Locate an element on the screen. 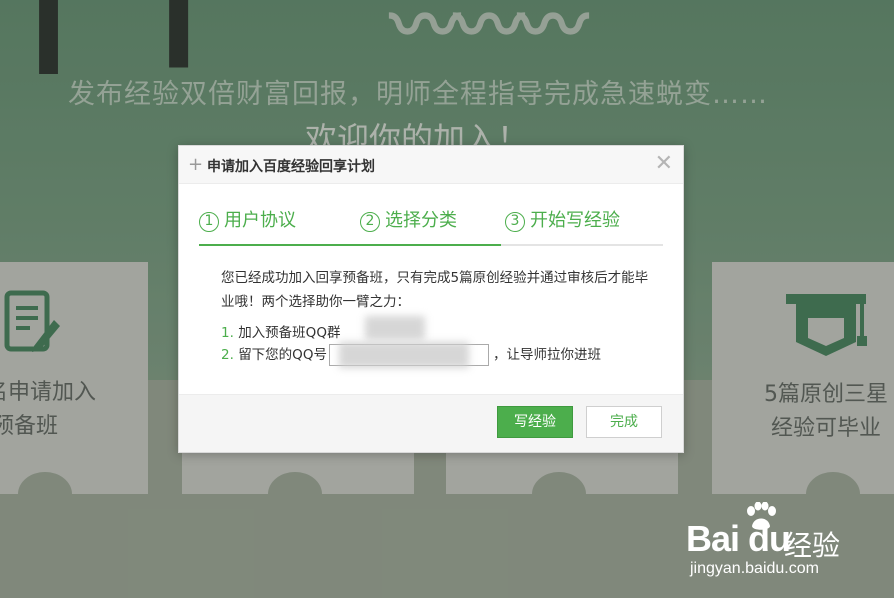  option-2-text-after: ，让导师拉你进班 is located at coordinates (546, 355).